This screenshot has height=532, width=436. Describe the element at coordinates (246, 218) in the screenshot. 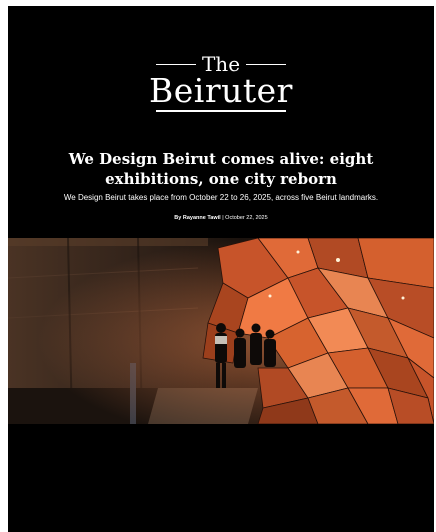

I see `article-date: October 22, 2025` at that location.